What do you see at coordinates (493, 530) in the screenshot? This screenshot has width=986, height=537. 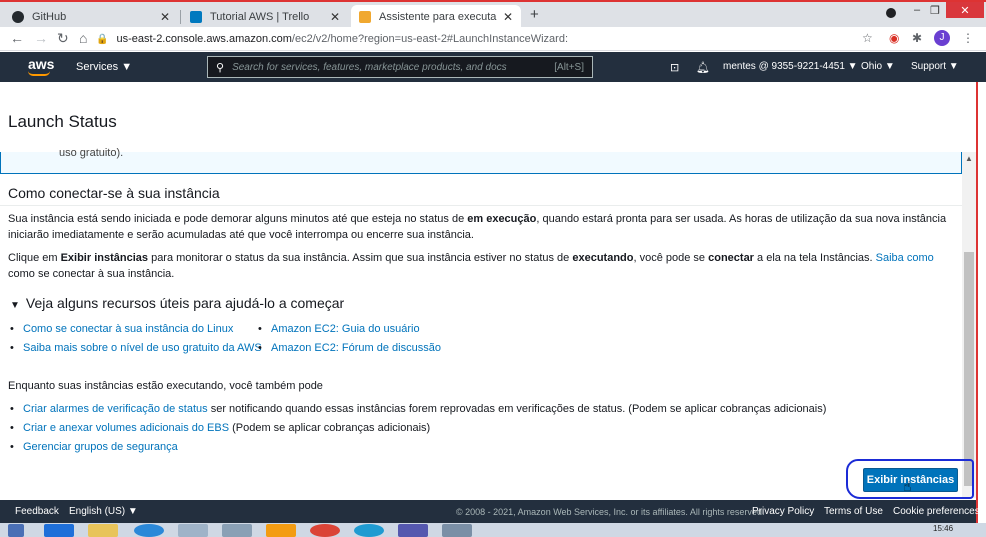 I see `windows-taskbar: 15:46` at bounding box center [493, 530].